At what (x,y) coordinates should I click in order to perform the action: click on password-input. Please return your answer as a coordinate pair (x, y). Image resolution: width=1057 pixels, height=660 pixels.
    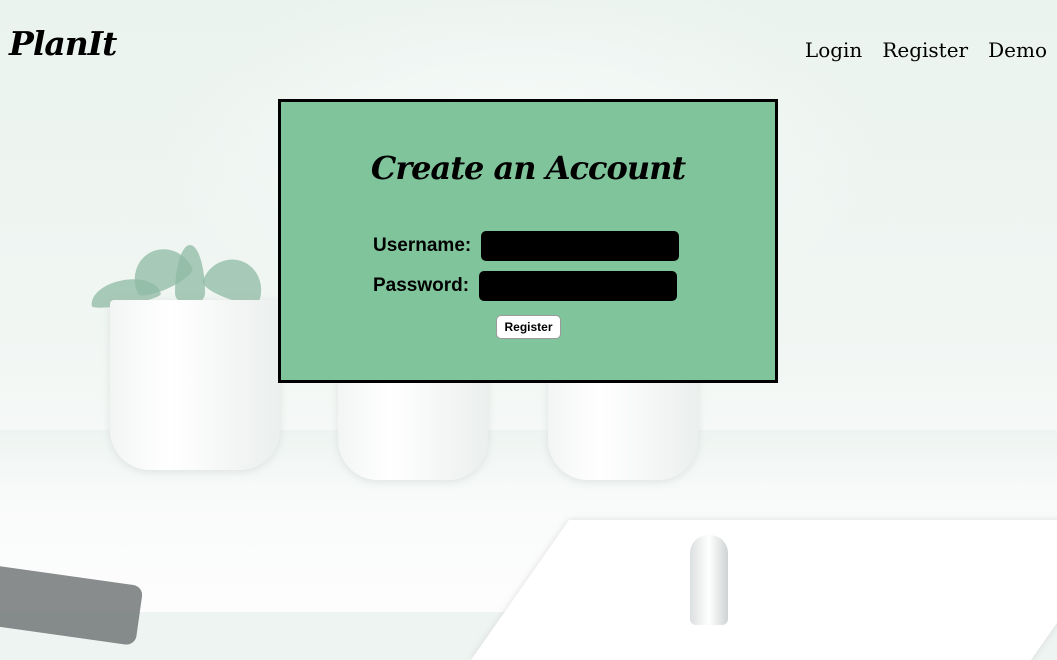
    Looking at the image, I should click on (578, 286).